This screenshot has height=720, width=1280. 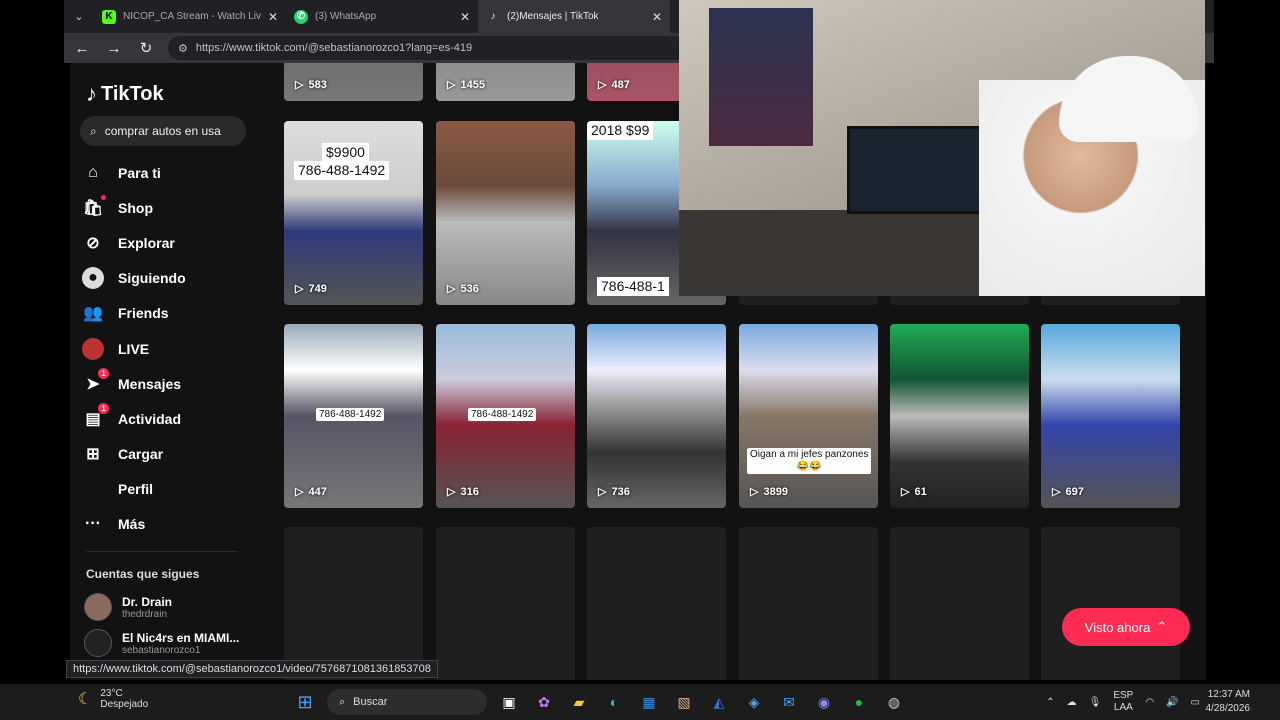 What do you see at coordinates (93, 130) in the screenshot?
I see `search-icon: ⌕` at bounding box center [93, 130].